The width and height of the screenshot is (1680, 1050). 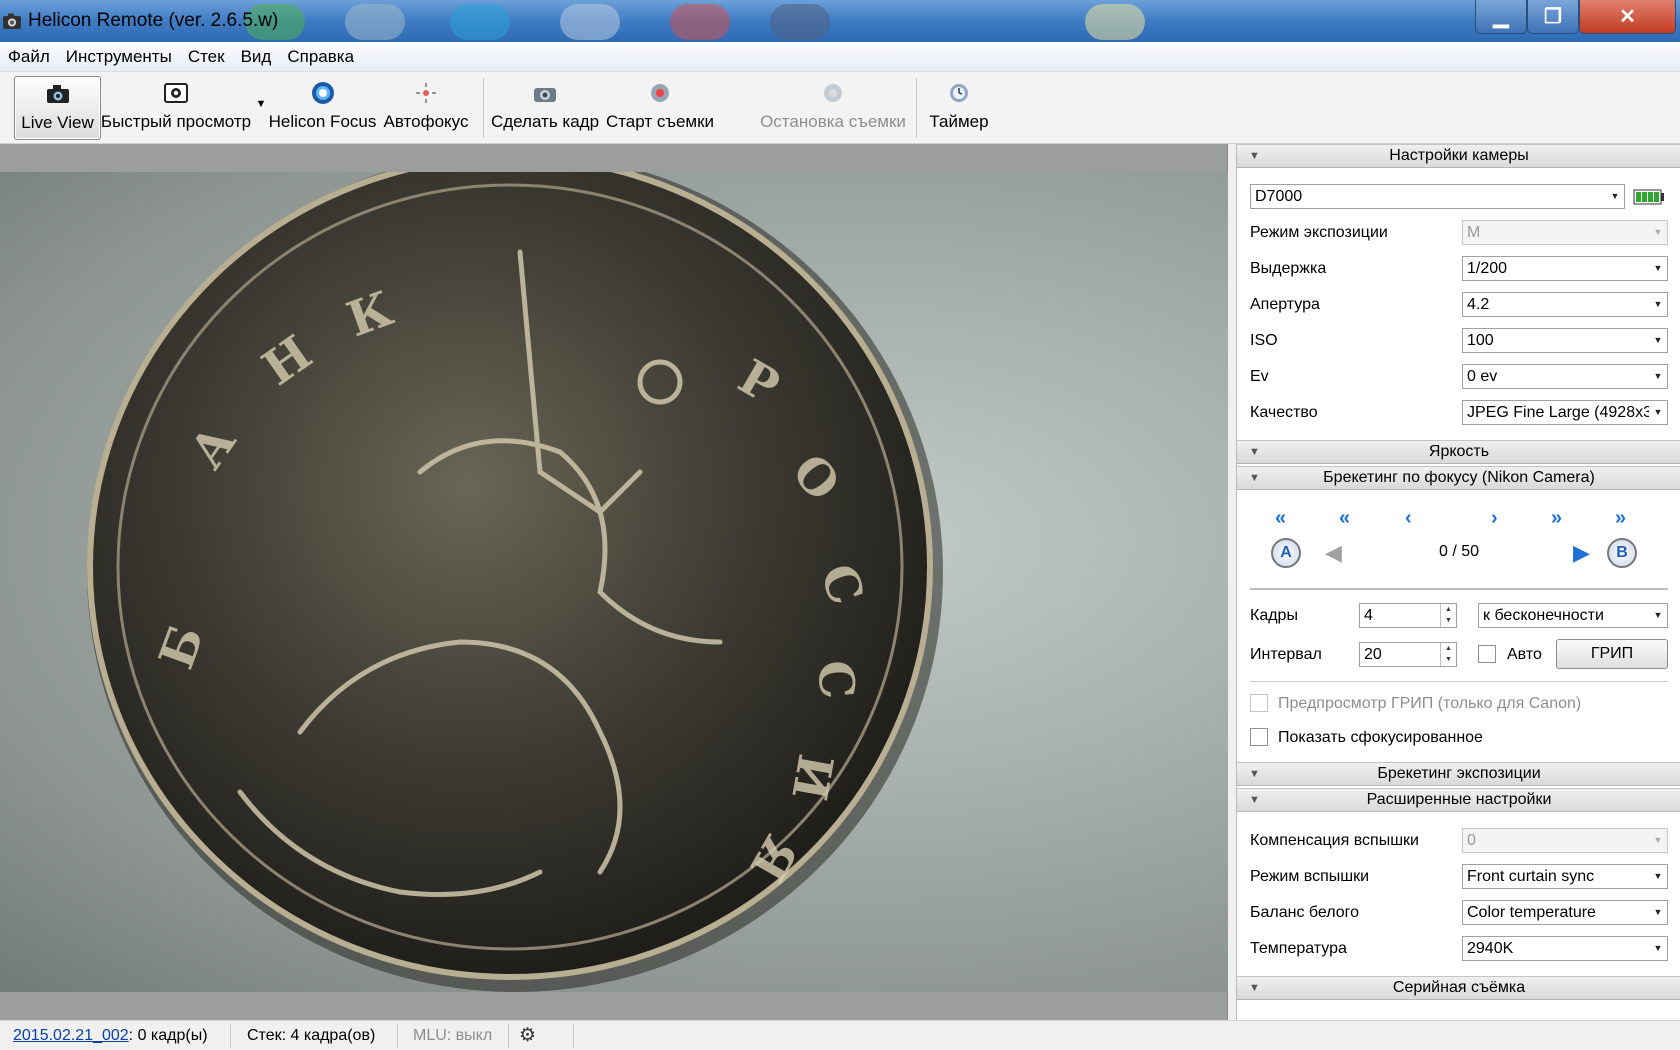 I want to click on take-shot-button: Сделать кадр, so click(x=545, y=108).